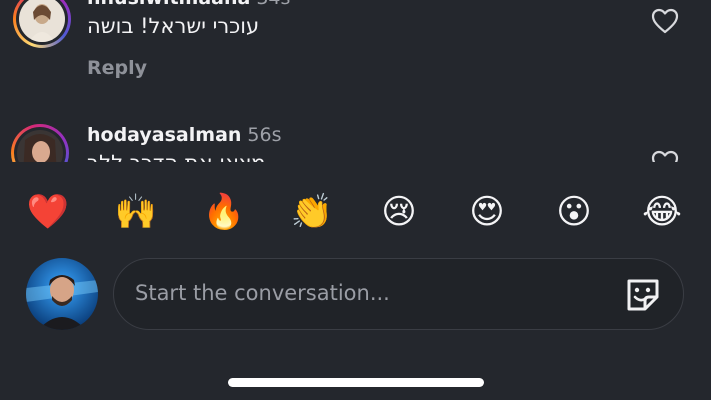 The width and height of the screenshot is (711, 400). What do you see at coordinates (136, 212) in the screenshot?
I see `emoji-raised-hands: 🙌` at bounding box center [136, 212].